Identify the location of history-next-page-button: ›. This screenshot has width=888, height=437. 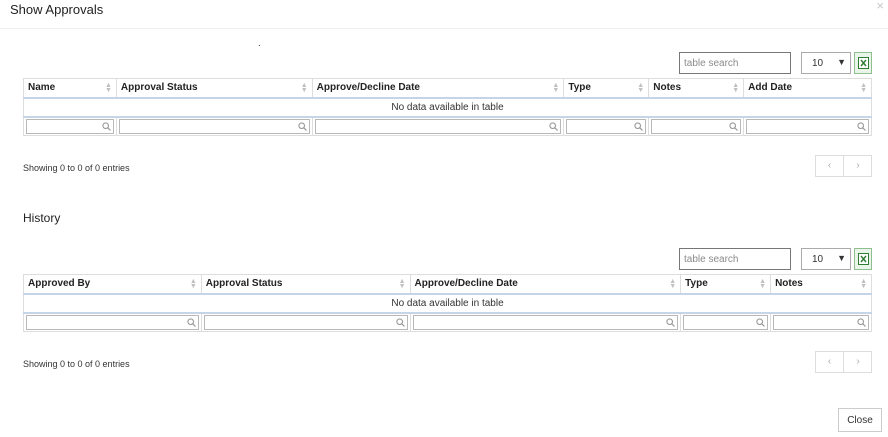
(858, 362).